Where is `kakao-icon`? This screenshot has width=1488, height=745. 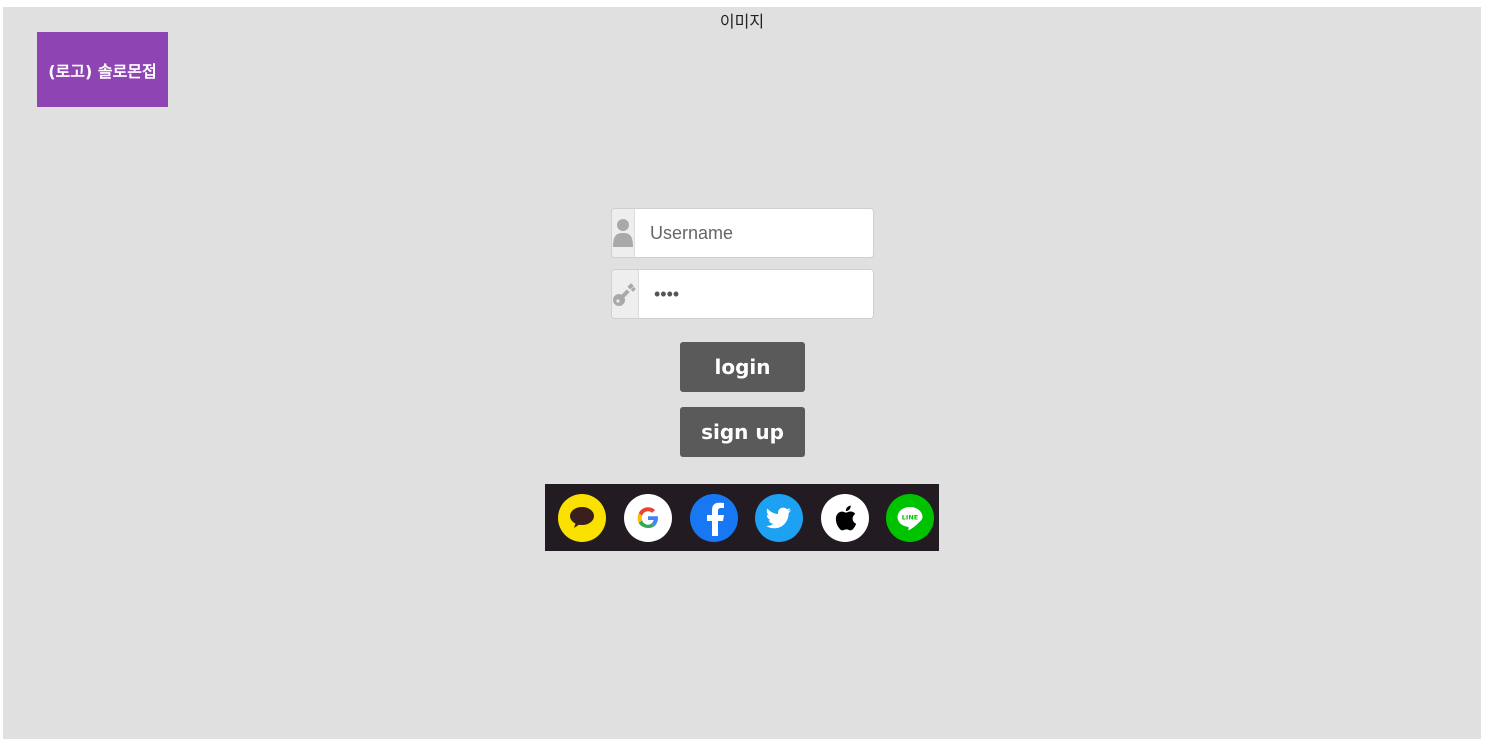 kakao-icon is located at coordinates (582, 518).